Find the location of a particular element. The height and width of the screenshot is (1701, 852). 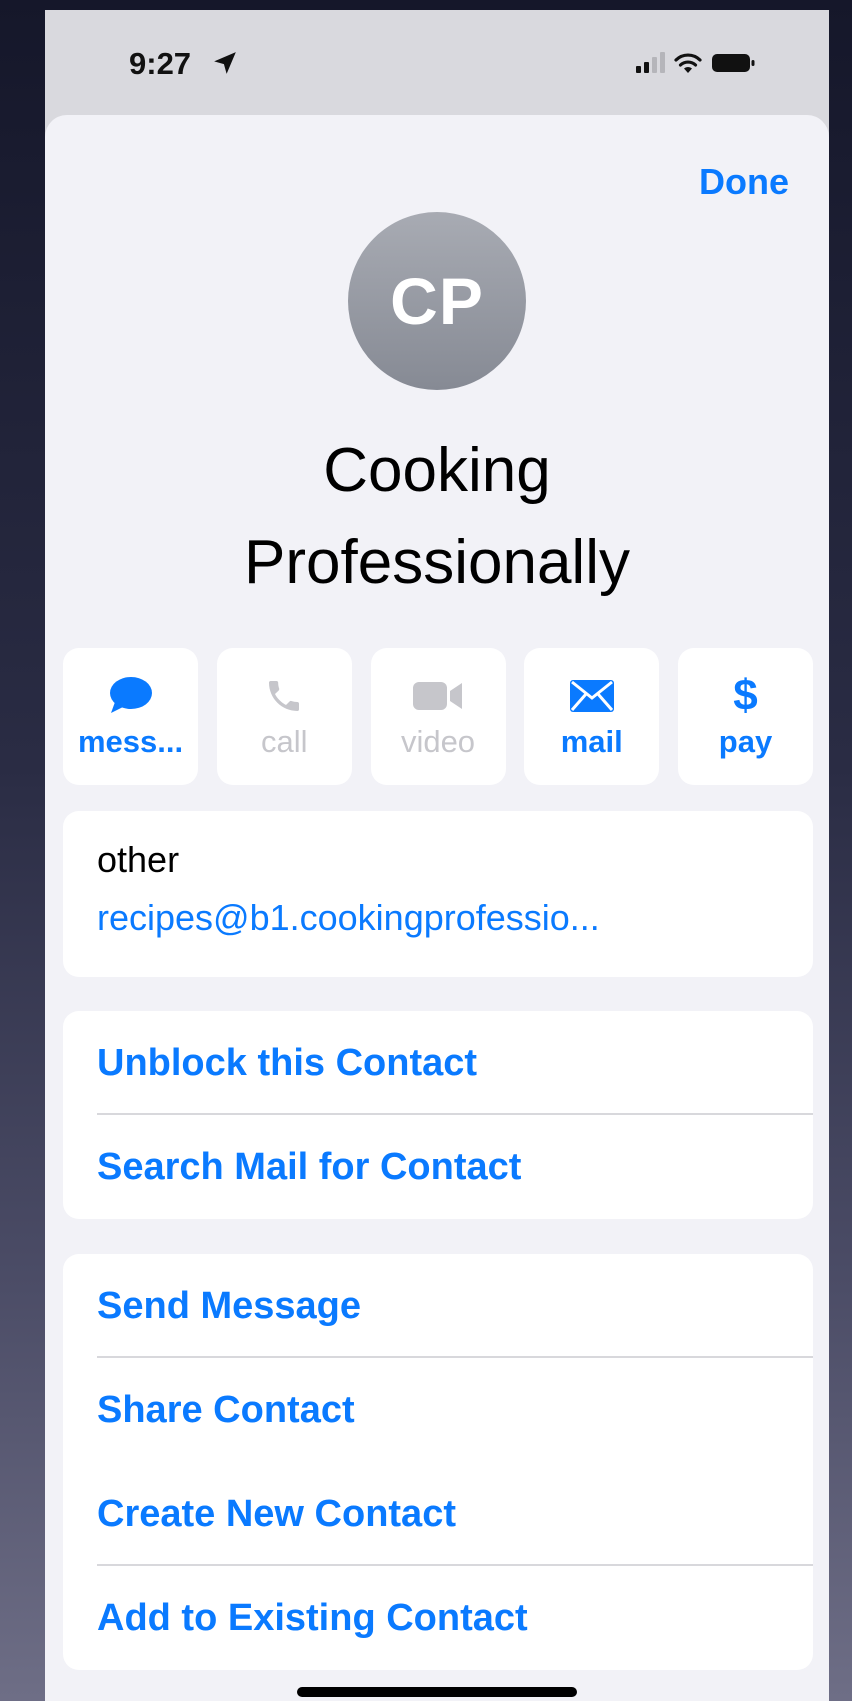

mail-button: mail is located at coordinates (592, 716).